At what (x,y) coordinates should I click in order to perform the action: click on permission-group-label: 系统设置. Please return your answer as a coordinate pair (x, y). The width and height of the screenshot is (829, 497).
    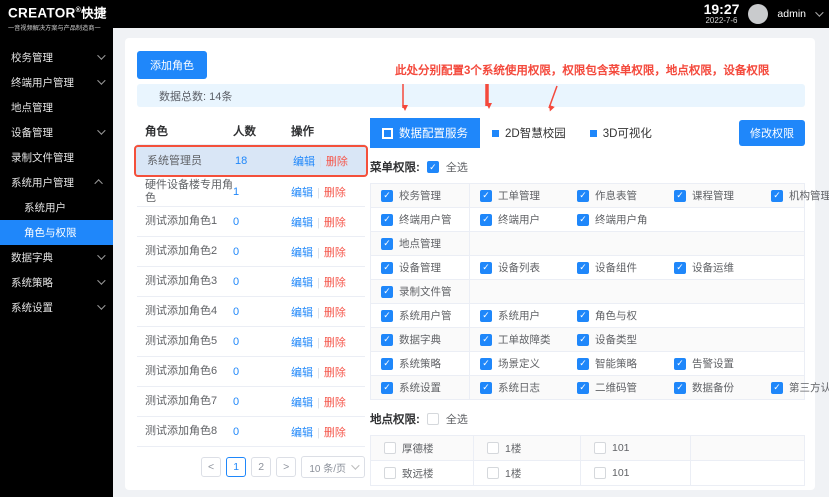
    Looking at the image, I should click on (420, 388).